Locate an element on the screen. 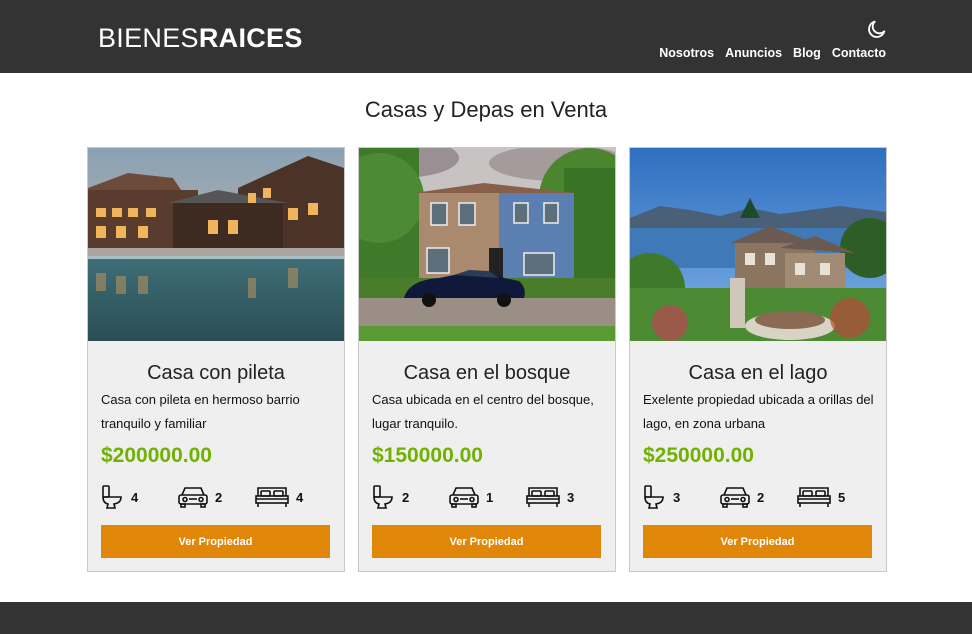 This screenshot has height=634, width=972. house-with-pool-photo is located at coordinates (216, 244).